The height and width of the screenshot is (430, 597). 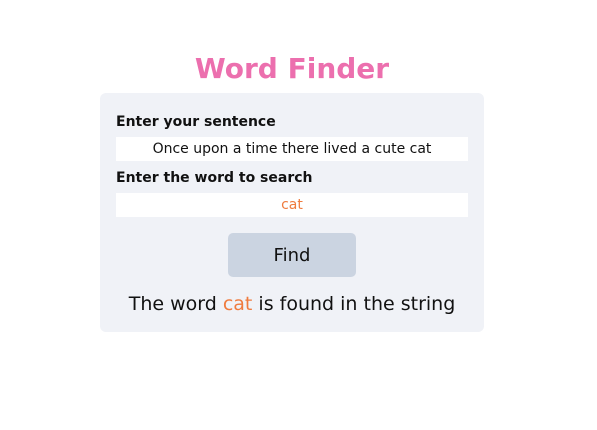 I want to click on search-word-label: Enter the word to search, so click(x=214, y=178).